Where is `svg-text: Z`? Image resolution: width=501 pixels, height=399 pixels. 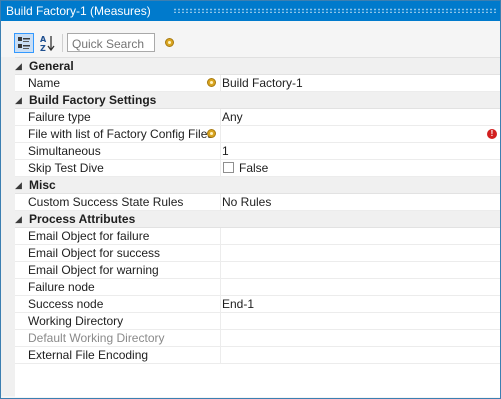
svg-text: Z is located at coordinates (43, 48).